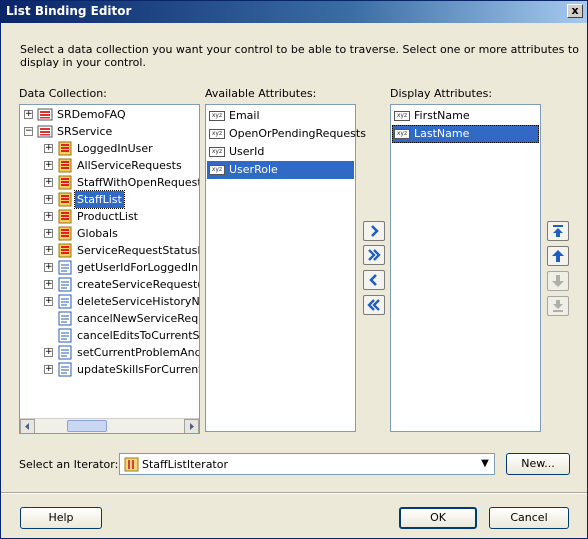  I want to click on arrow-left-icon, so click(373, 280).